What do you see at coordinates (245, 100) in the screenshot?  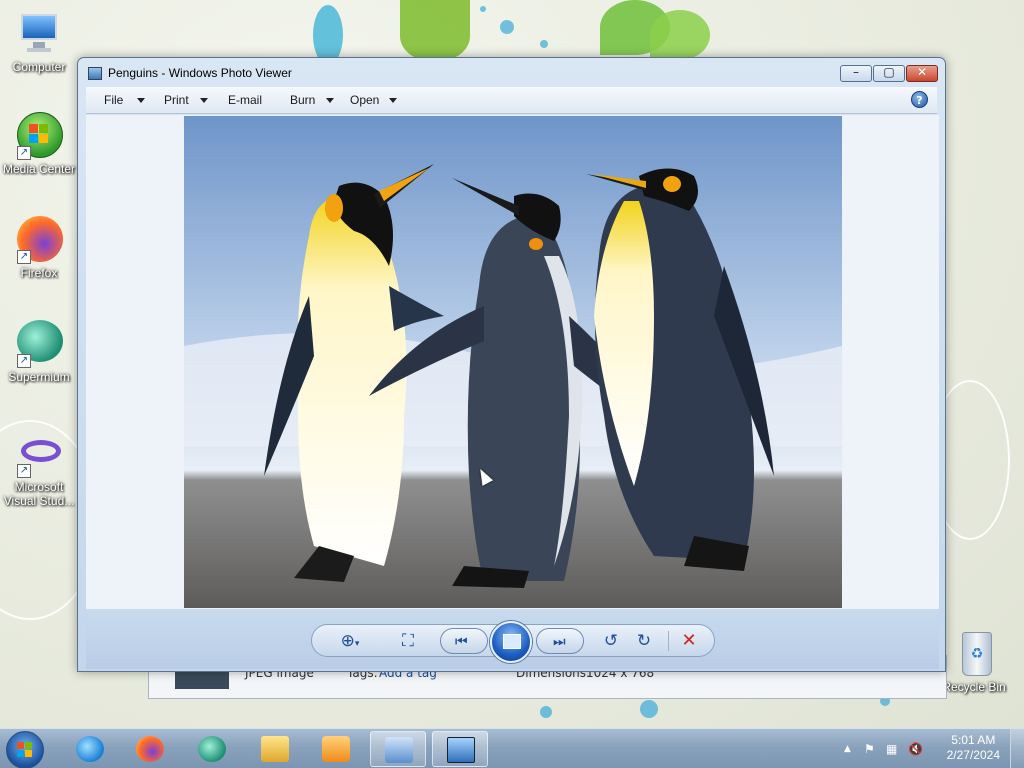 I see `menu-email: E-mail` at bounding box center [245, 100].